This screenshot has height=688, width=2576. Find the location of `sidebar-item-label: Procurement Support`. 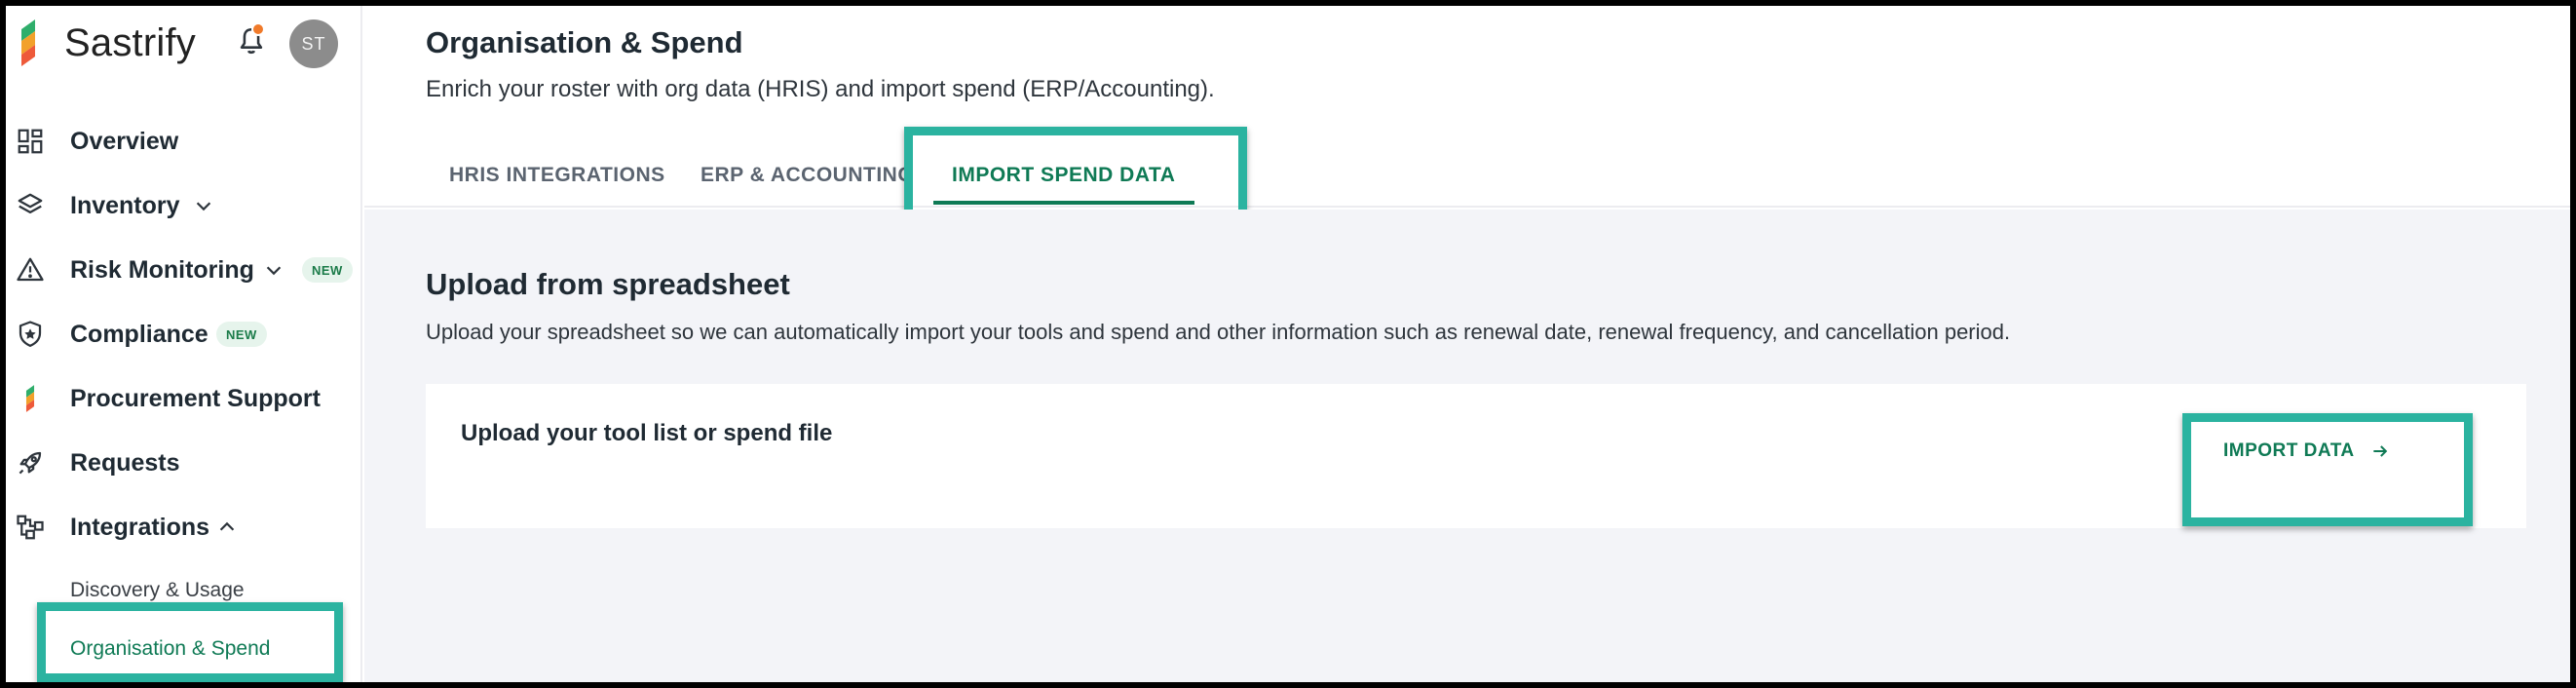

sidebar-item-label: Procurement Support is located at coordinates (195, 398).